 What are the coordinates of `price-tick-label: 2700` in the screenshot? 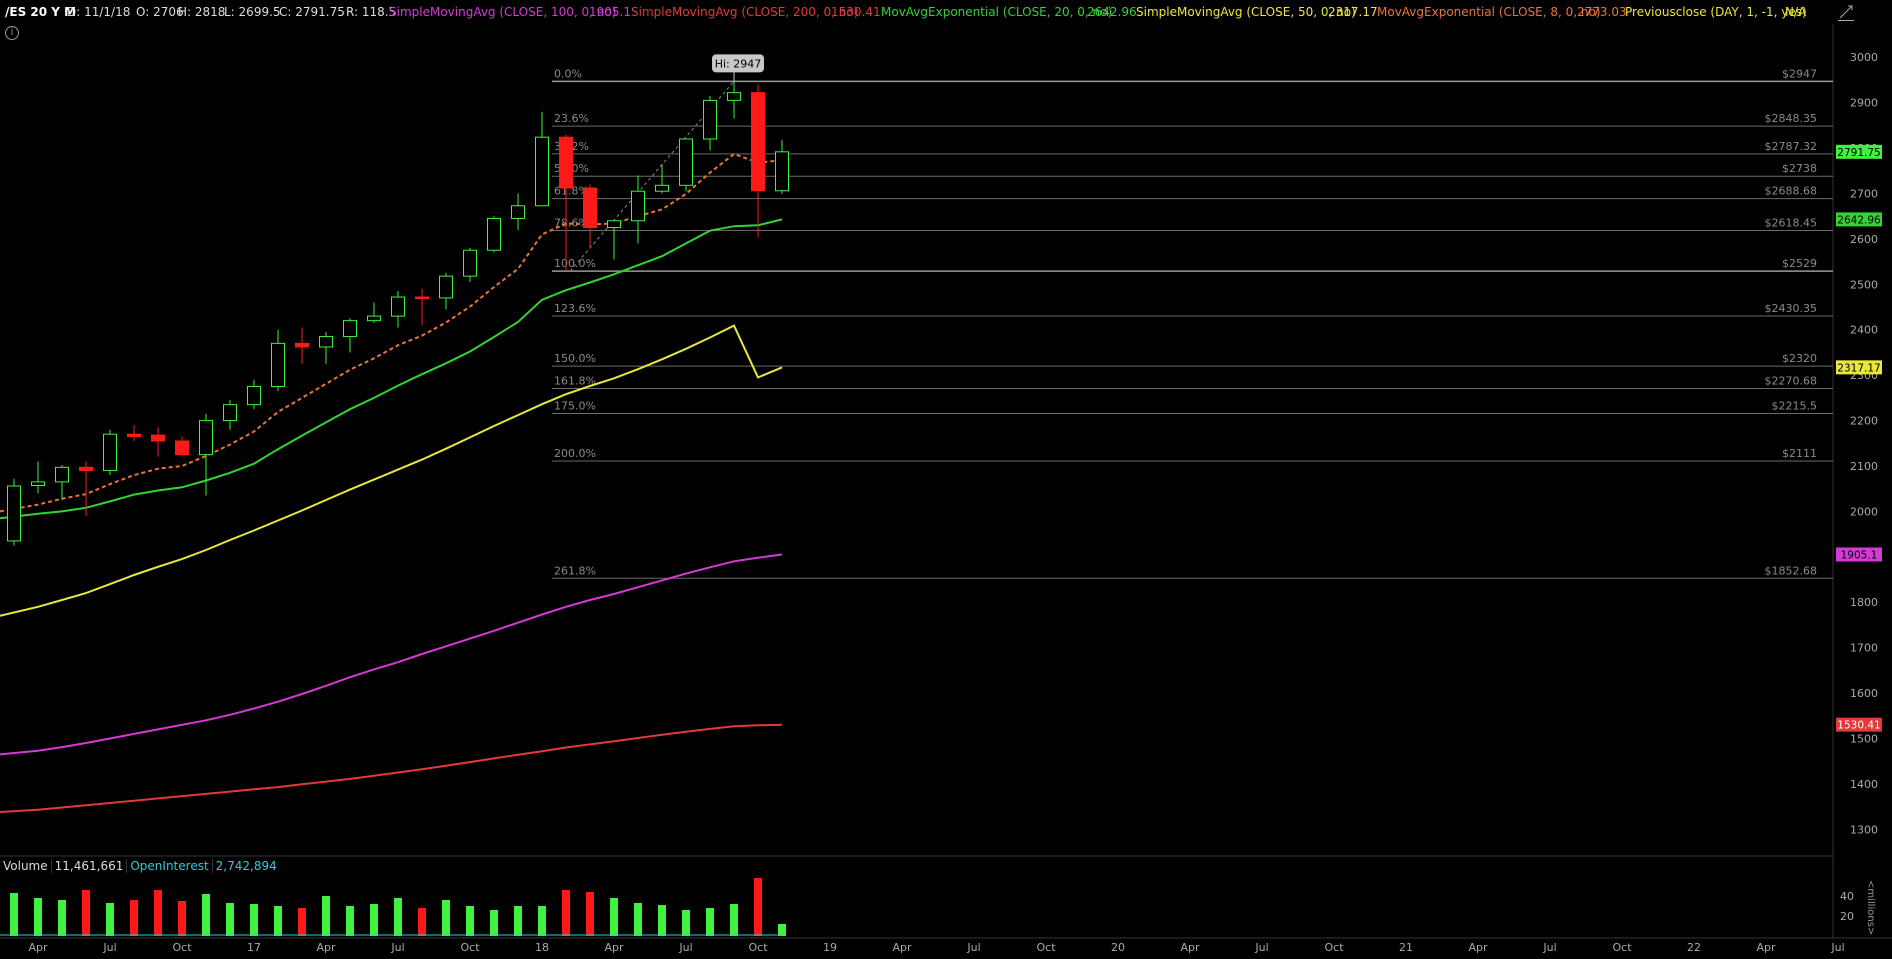 It's located at (1864, 193).